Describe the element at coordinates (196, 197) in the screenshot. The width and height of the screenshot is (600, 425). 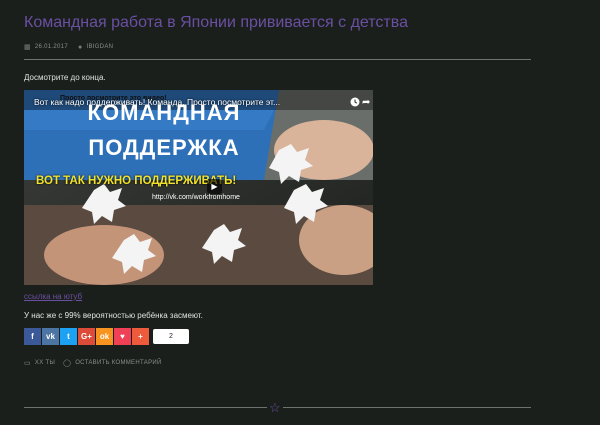
I see `banner-url: http://vk.com/workfromhome` at that location.